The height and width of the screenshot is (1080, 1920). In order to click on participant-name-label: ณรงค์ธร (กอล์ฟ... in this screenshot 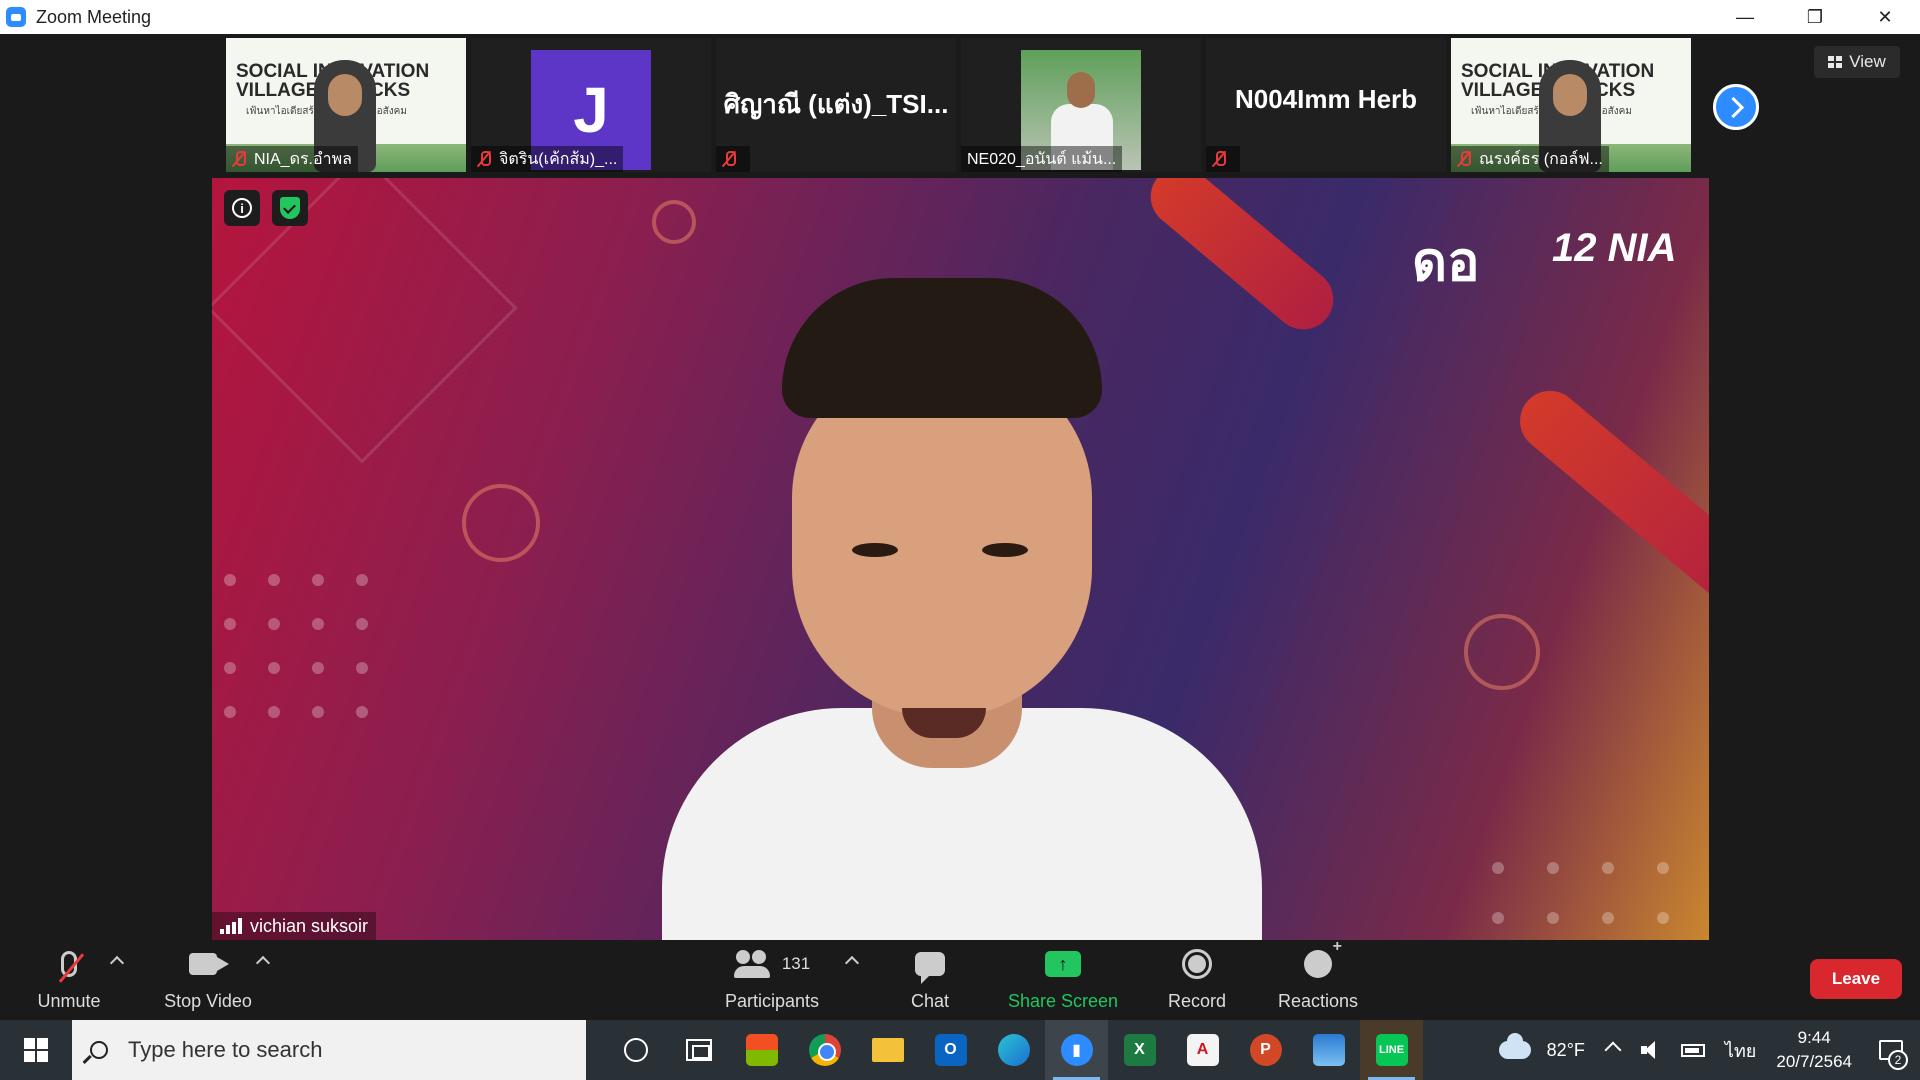, I will do `click(1530, 159)`.